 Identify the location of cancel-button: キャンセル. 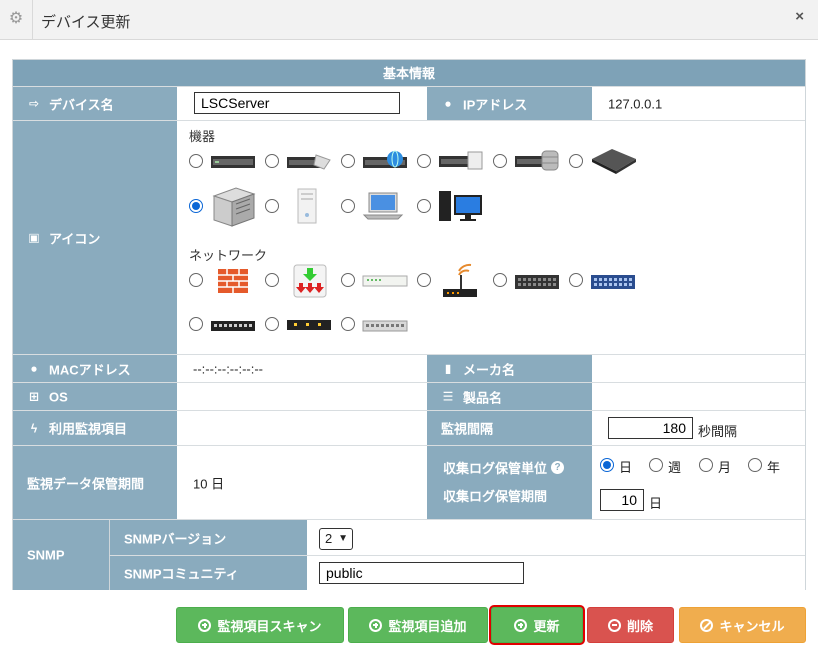
(742, 625).